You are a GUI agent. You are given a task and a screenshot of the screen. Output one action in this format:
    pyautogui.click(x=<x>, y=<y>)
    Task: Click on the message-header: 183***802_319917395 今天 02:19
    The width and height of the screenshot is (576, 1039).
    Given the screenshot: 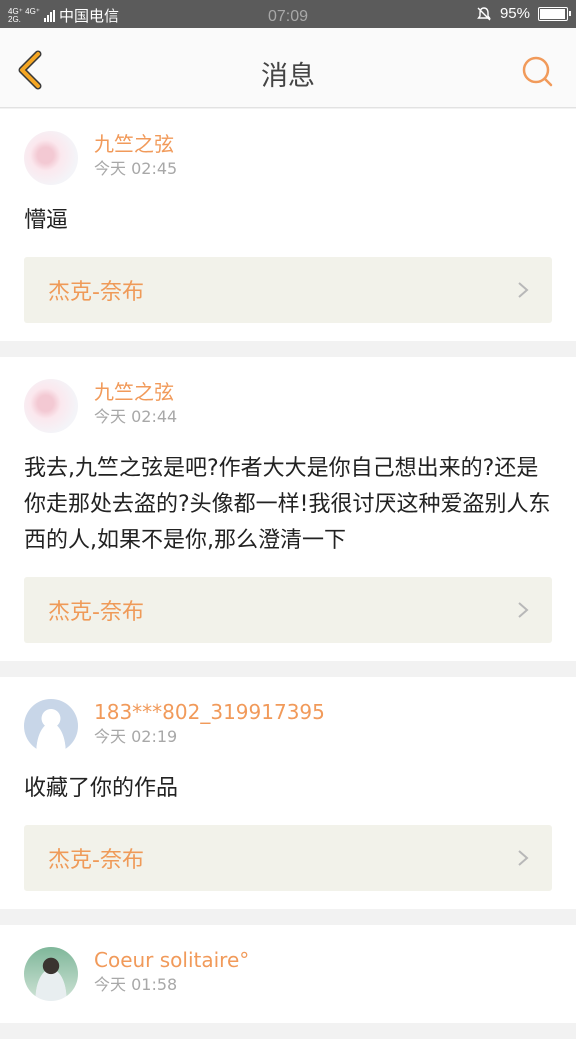 What is the action you would take?
    pyautogui.click(x=288, y=728)
    